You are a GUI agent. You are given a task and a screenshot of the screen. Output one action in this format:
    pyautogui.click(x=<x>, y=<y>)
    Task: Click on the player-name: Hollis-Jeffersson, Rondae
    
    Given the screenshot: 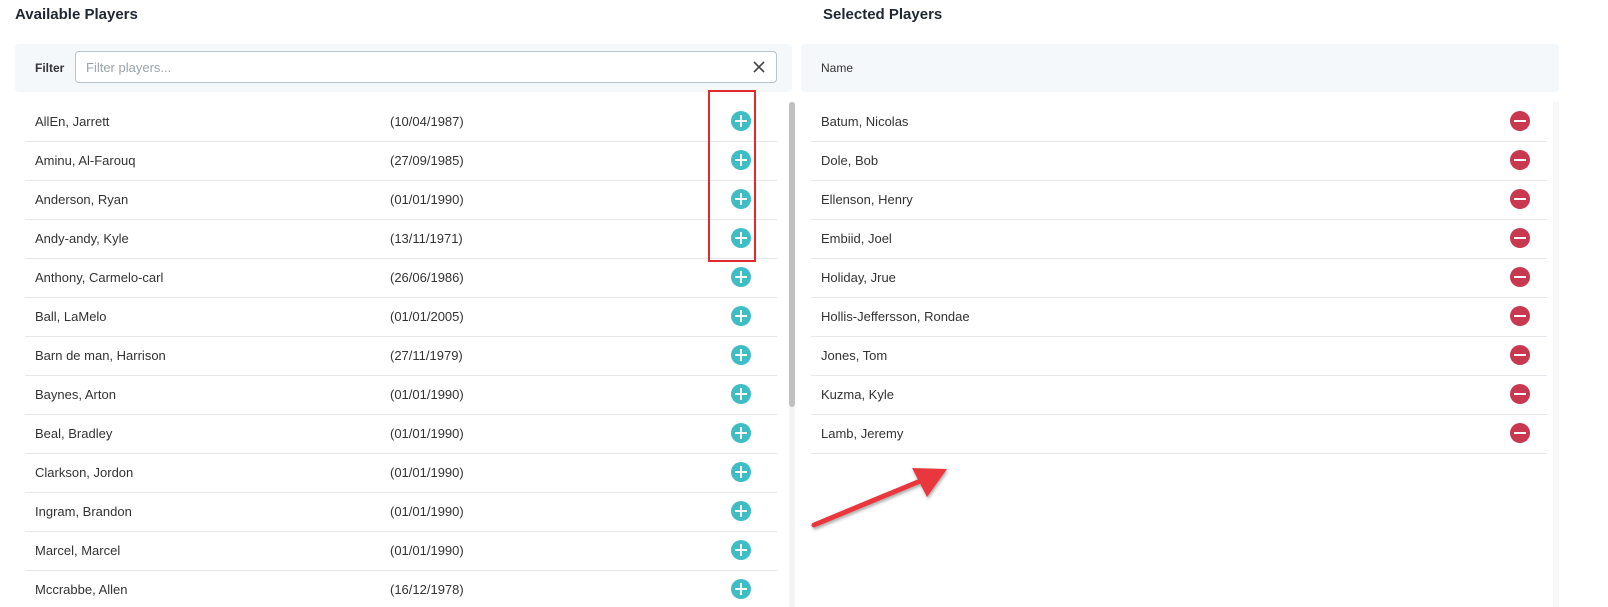 What is the action you would take?
    pyautogui.click(x=895, y=316)
    